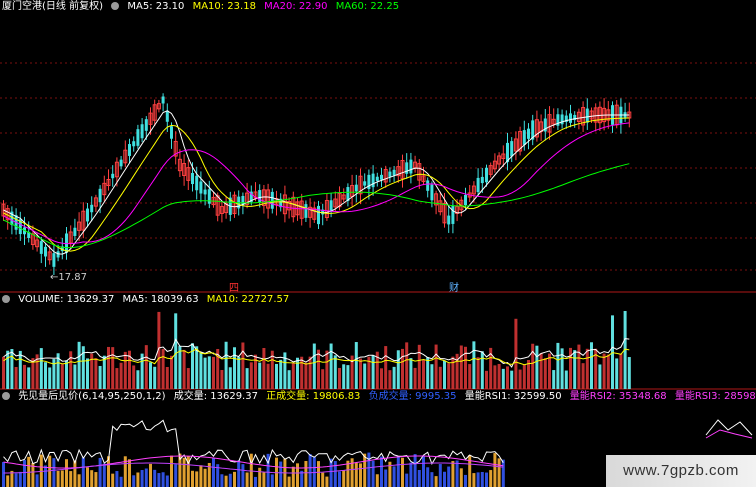 The image size is (756, 487). I want to click on rsi2-line, so click(253, 462).